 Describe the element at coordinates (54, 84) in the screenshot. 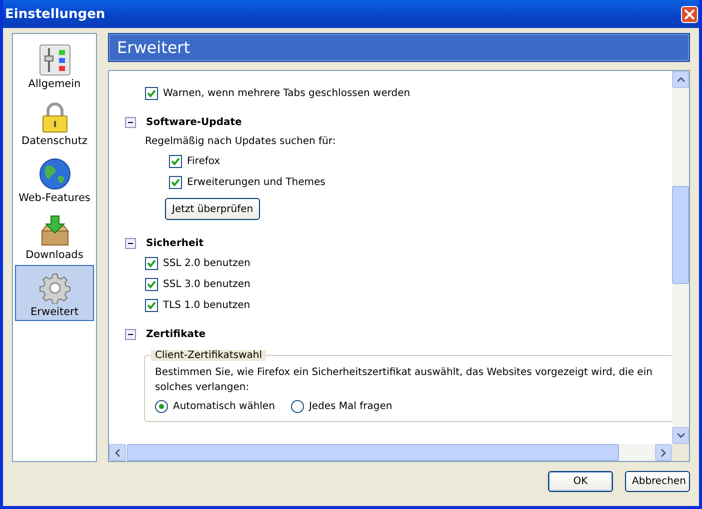

I see `sidebar-label: Allgemein` at that location.